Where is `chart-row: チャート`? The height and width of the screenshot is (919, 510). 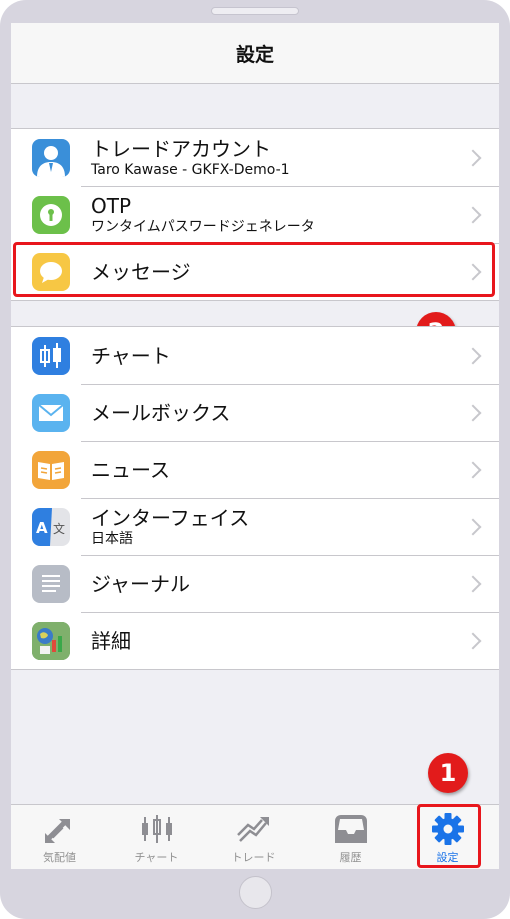
chart-row: チャート is located at coordinates (255, 355).